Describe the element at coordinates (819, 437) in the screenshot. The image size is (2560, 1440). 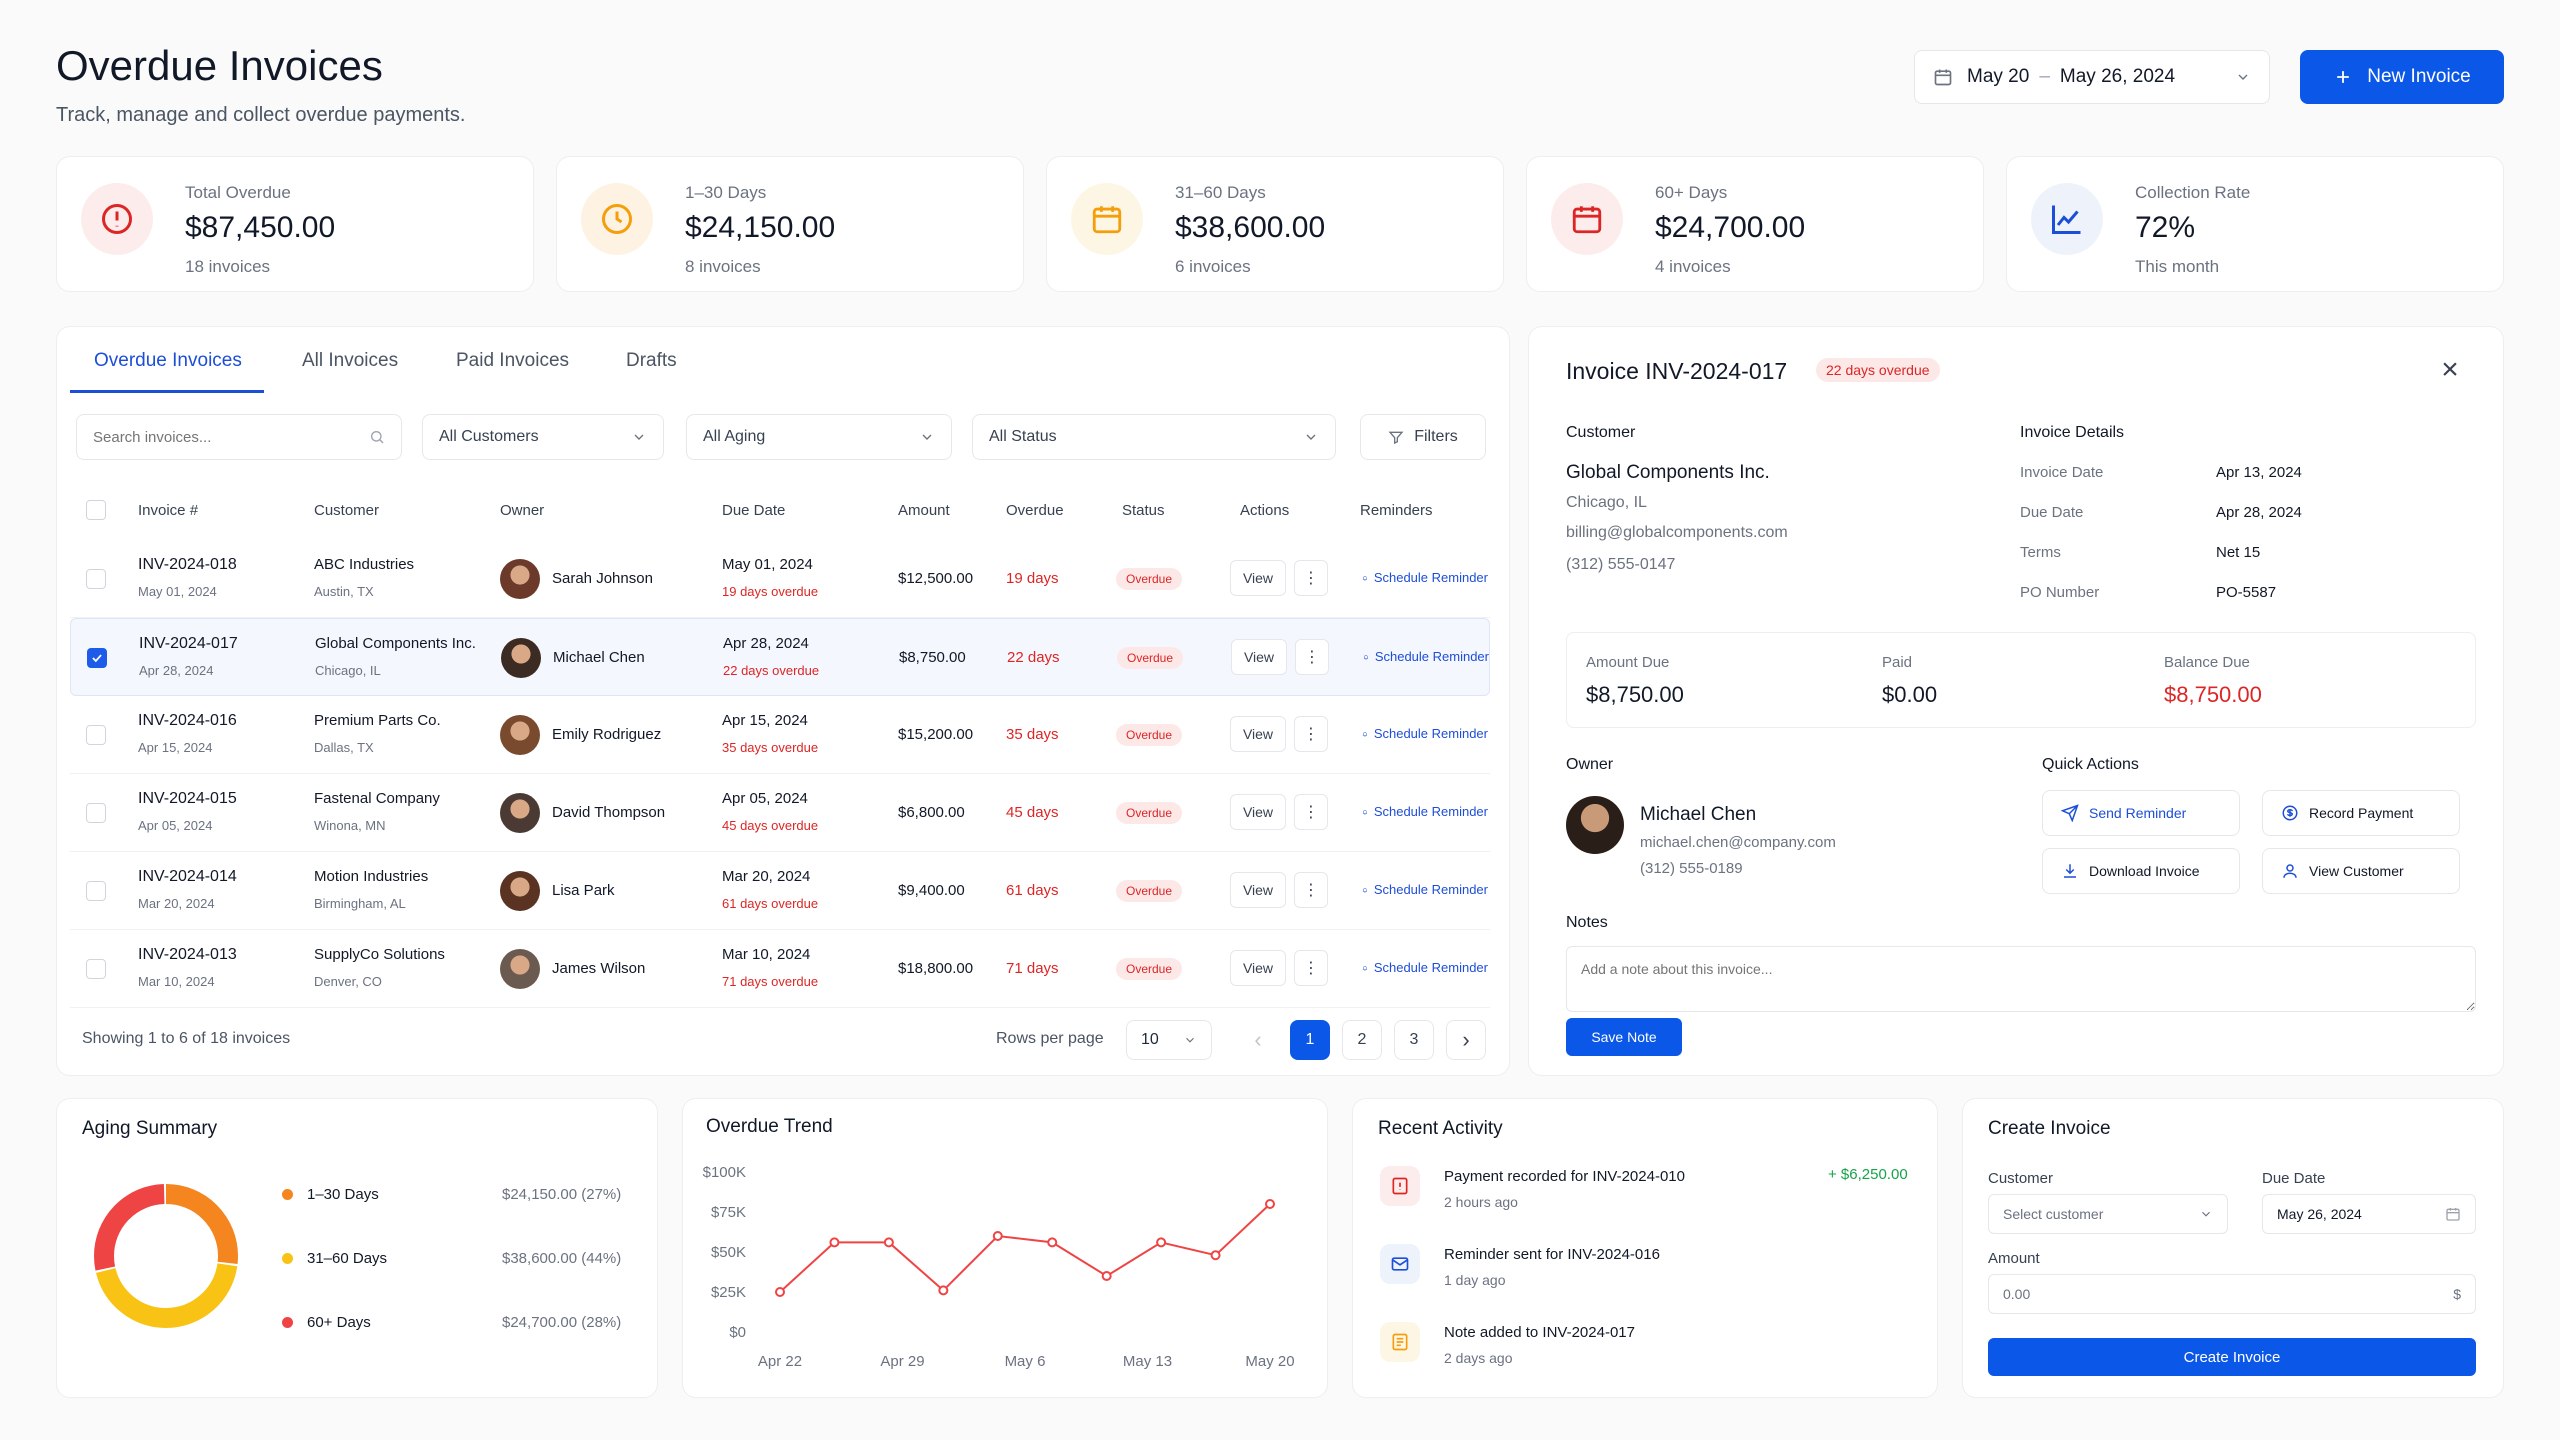
I see `aging-filter: All Aging` at that location.